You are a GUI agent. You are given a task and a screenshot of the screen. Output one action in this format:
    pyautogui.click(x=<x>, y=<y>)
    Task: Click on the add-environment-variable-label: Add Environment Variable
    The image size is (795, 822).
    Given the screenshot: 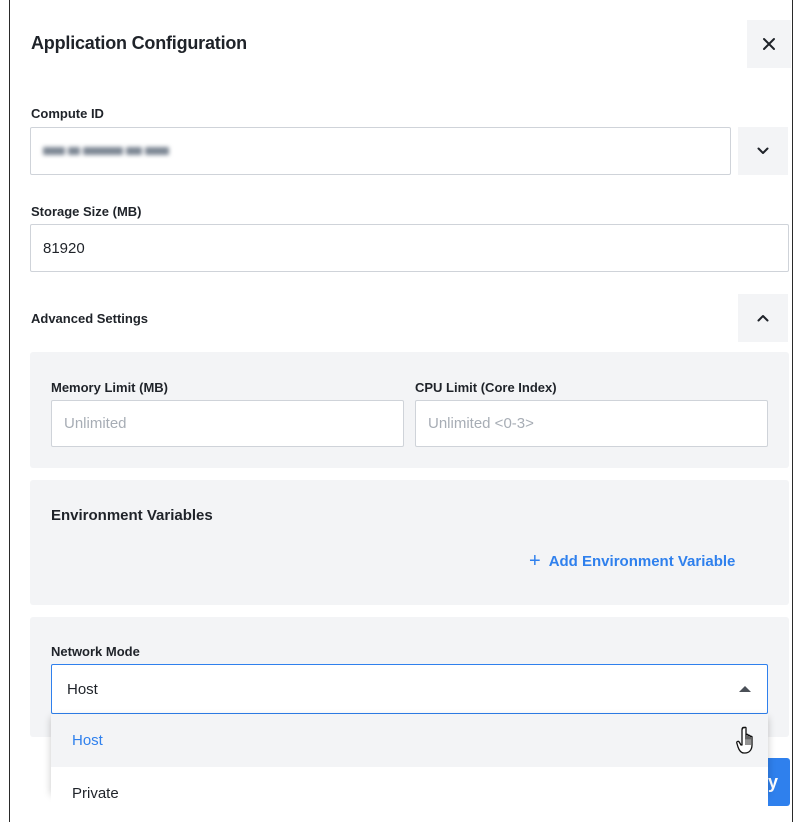 What is the action you would take?
    pyautogui.click(x=642, y=561)
    